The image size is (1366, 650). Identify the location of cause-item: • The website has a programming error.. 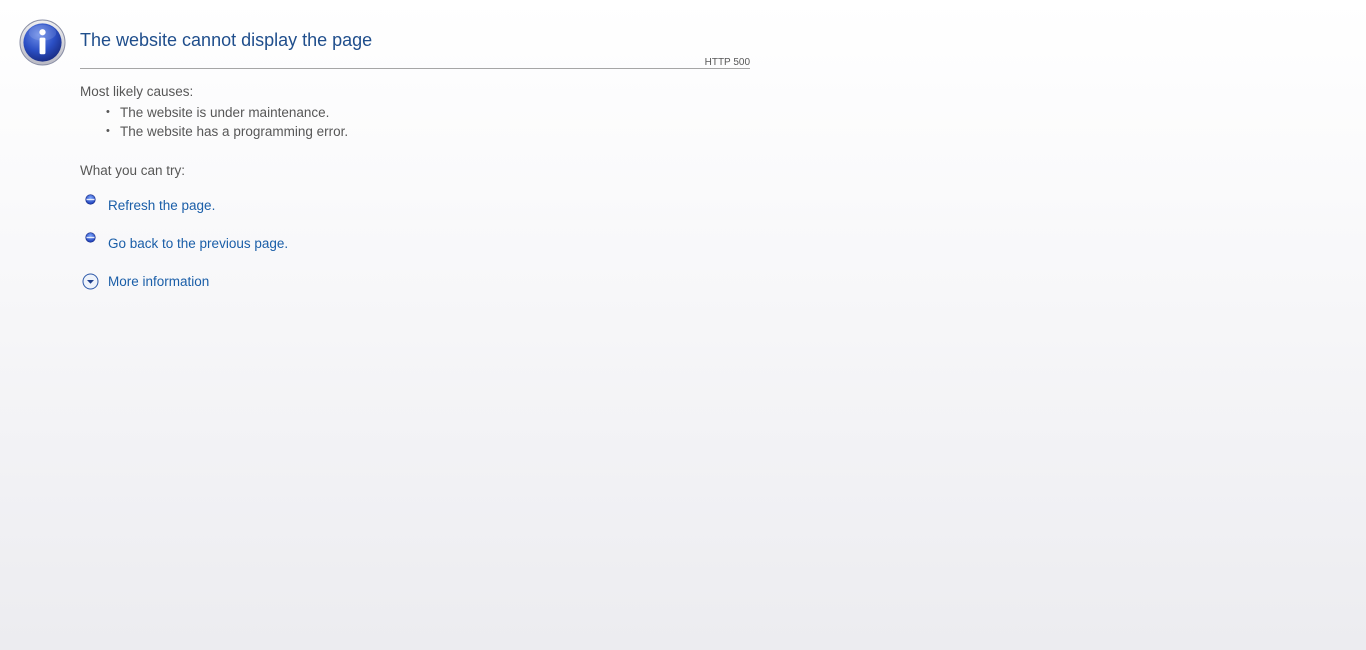
(227, 131).